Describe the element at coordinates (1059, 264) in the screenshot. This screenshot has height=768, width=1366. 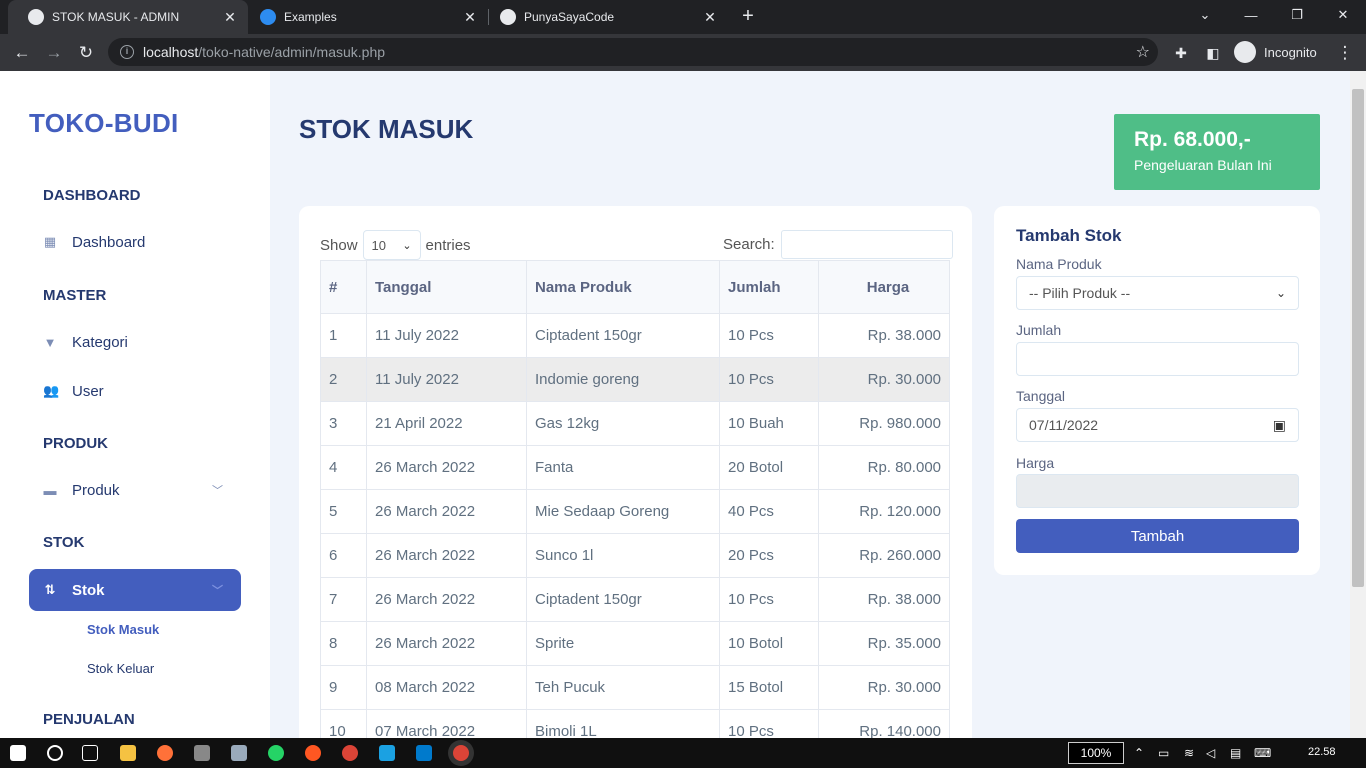
I see `produk-label: Nama Produk` at that location.